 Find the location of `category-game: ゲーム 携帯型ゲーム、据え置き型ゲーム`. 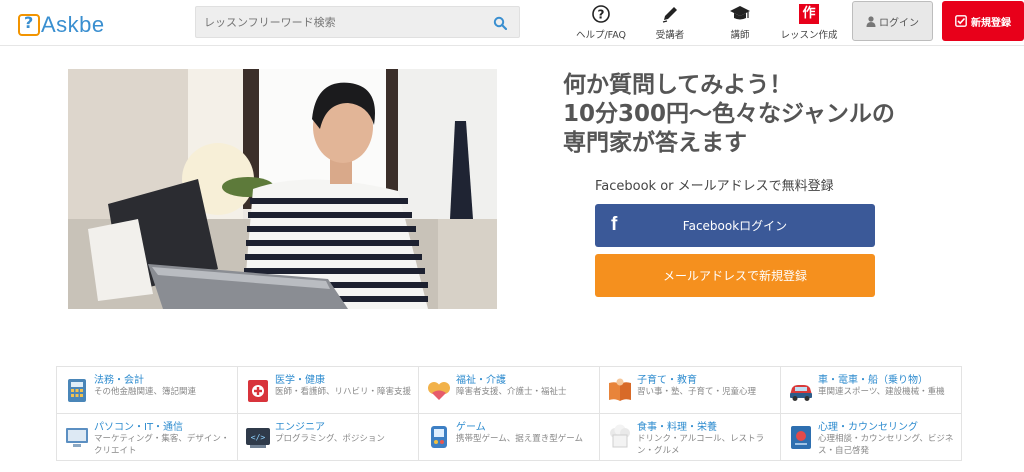

category-game: ゲーム 携帯型ゲーム、据え置き型ゲーム is located at coordinates (509, 437).